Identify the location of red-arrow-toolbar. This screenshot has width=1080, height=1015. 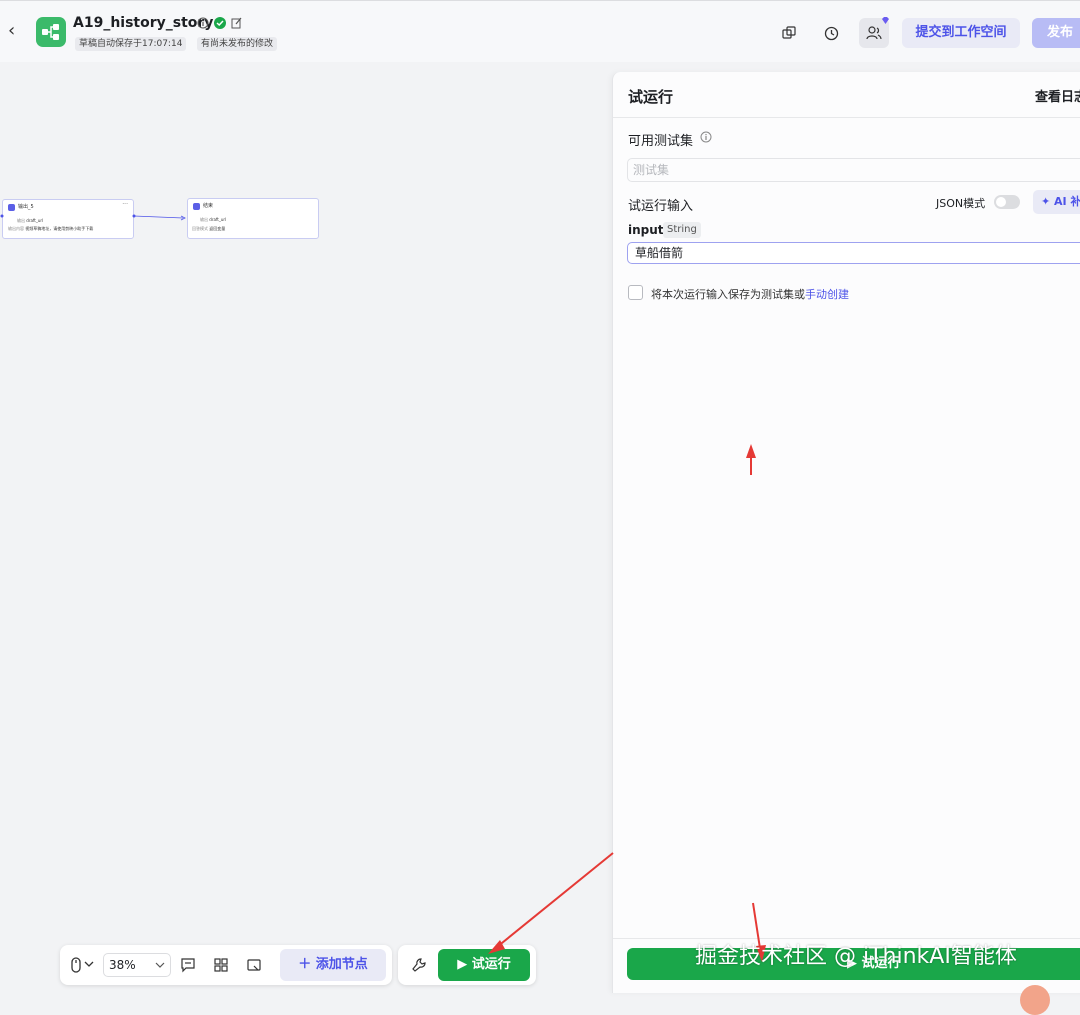
(551, 903).